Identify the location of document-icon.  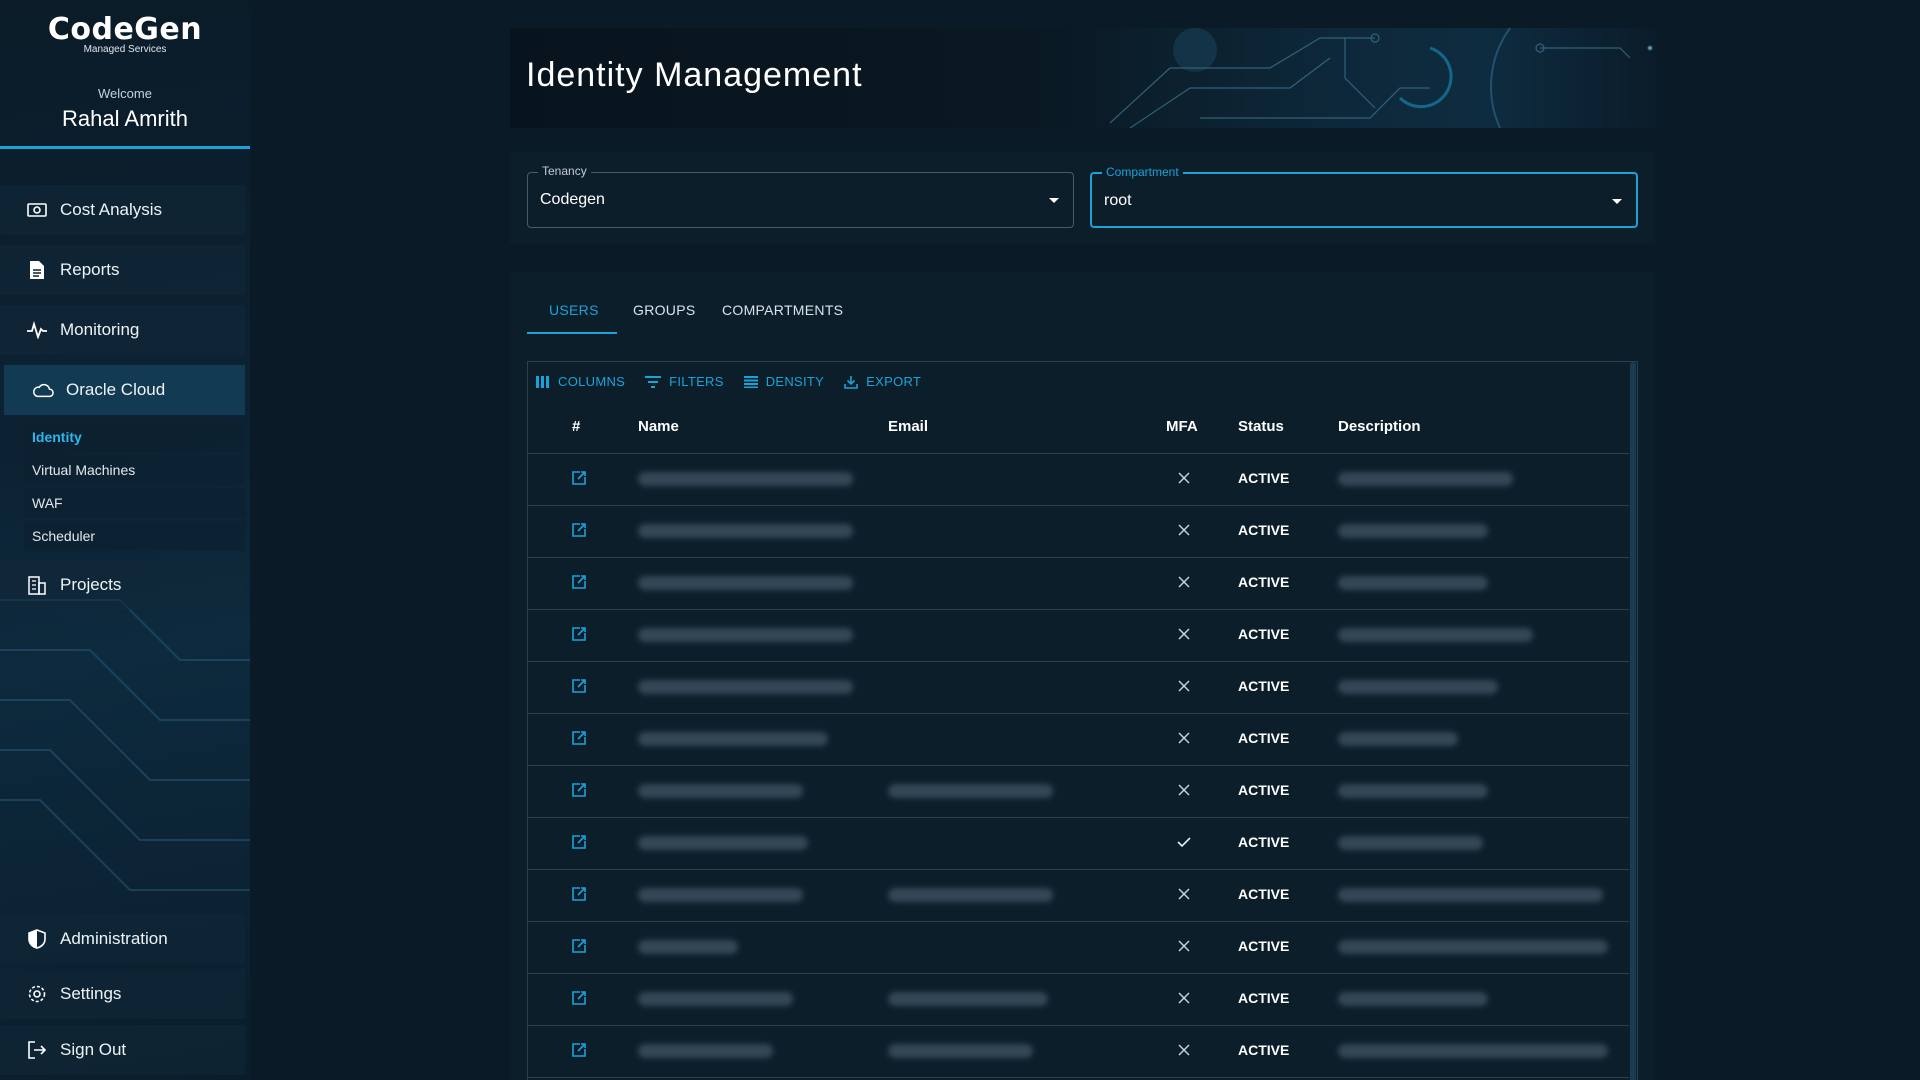
(37, 270).